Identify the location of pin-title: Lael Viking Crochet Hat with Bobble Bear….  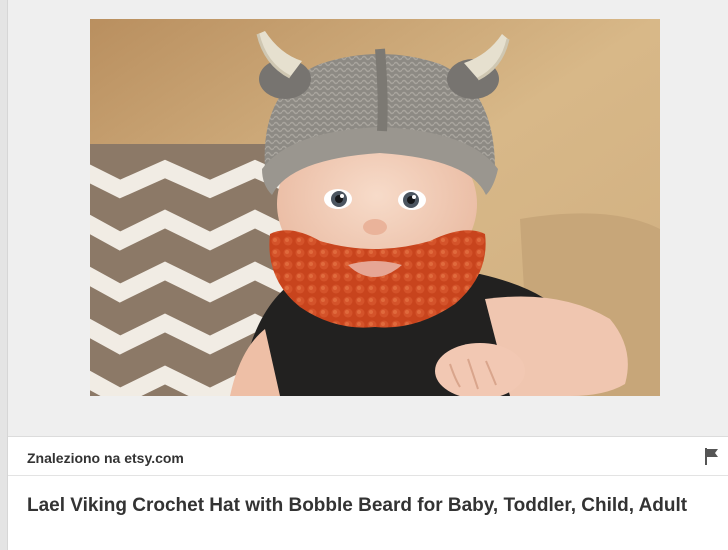
(357, 505).